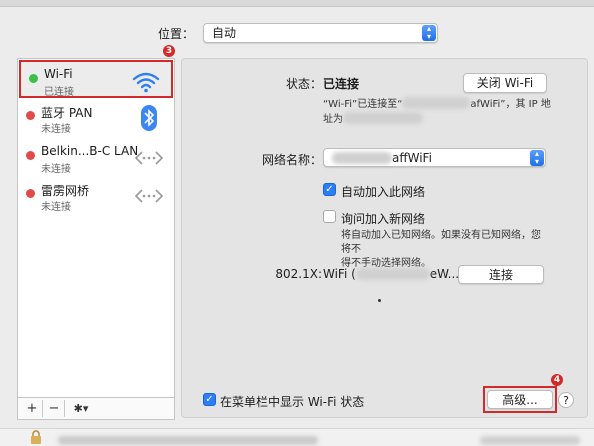  What do you see at coordinates (291, 160) in the screenshot?
I see `network-name-label: 网络名称：` at bounding box center [291, 160].